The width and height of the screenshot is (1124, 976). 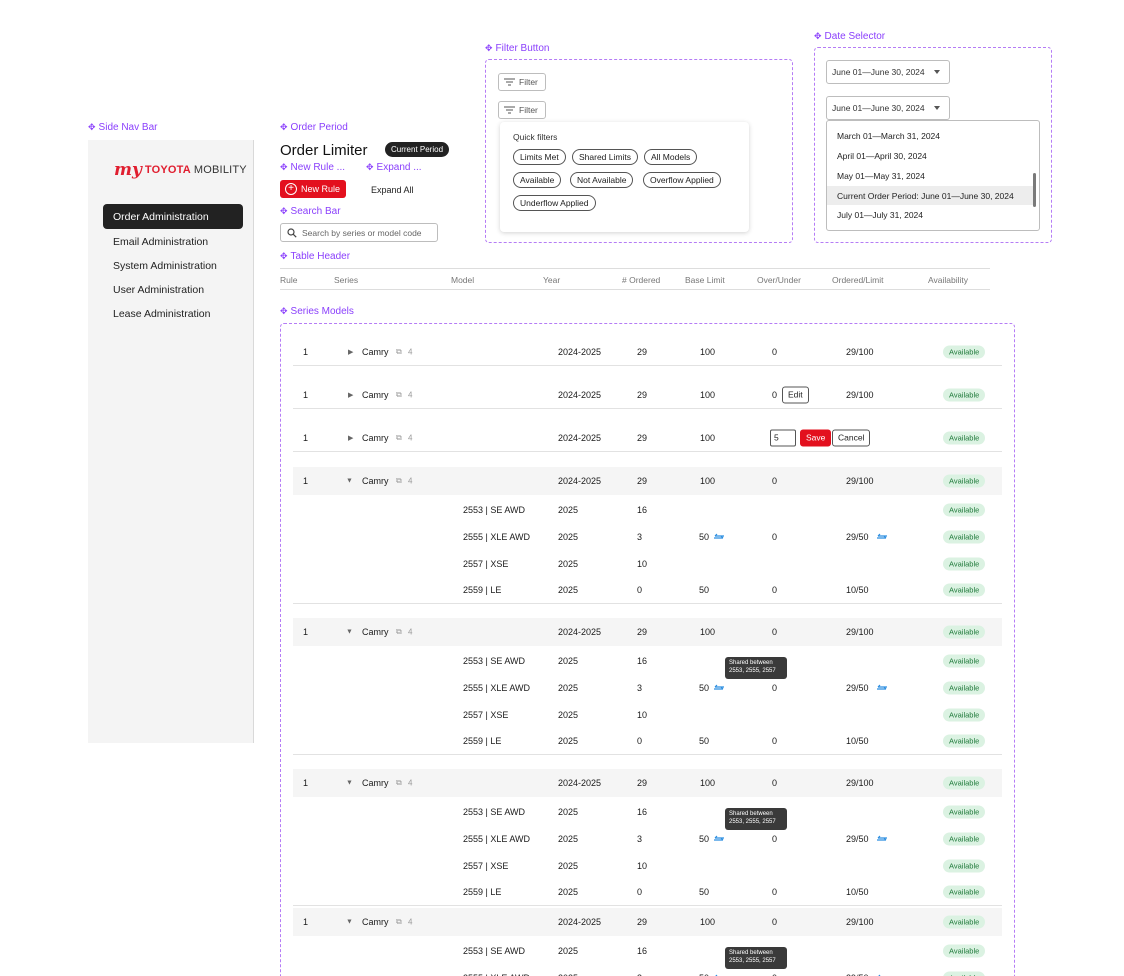 I want to click on search-input, so click(x=366, y=232).